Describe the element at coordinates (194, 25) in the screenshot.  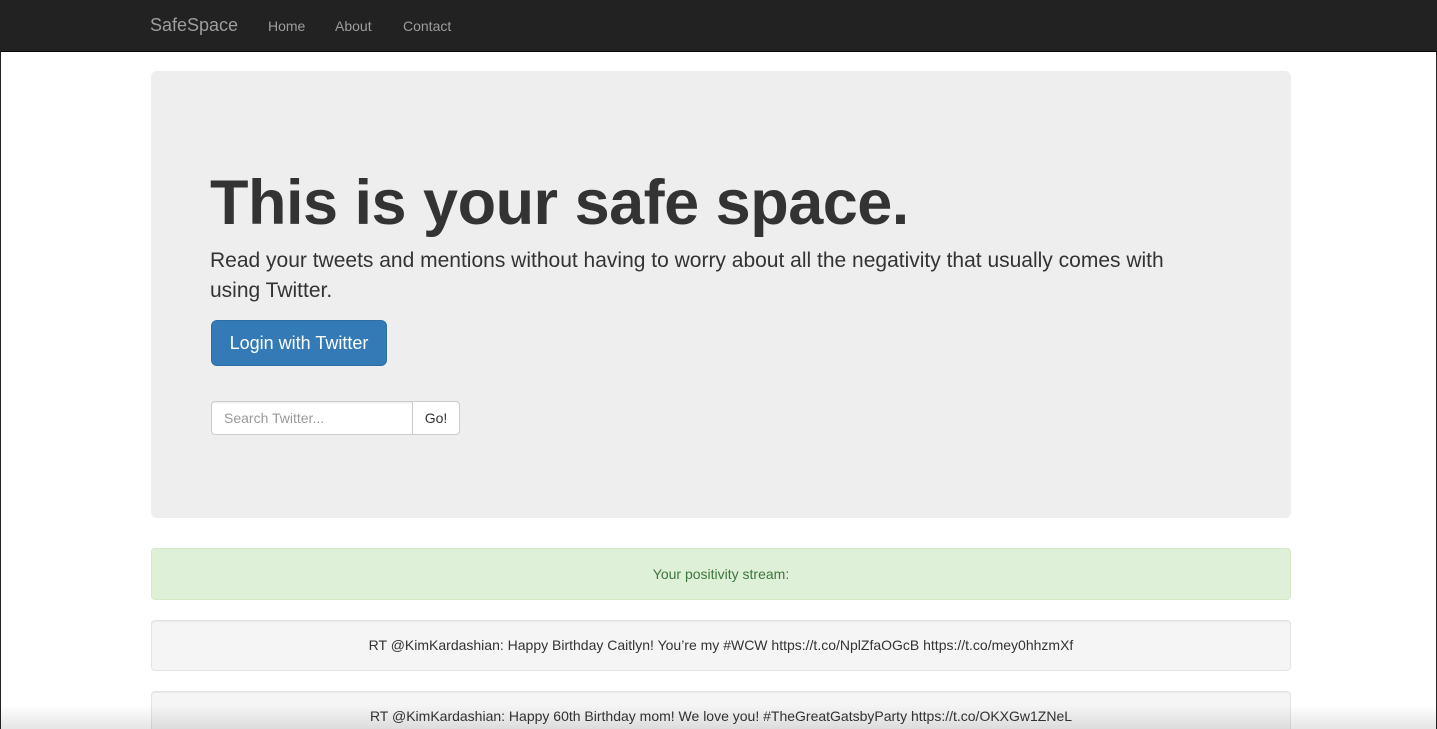
I see `brand-link: SafeSpace` at that location.